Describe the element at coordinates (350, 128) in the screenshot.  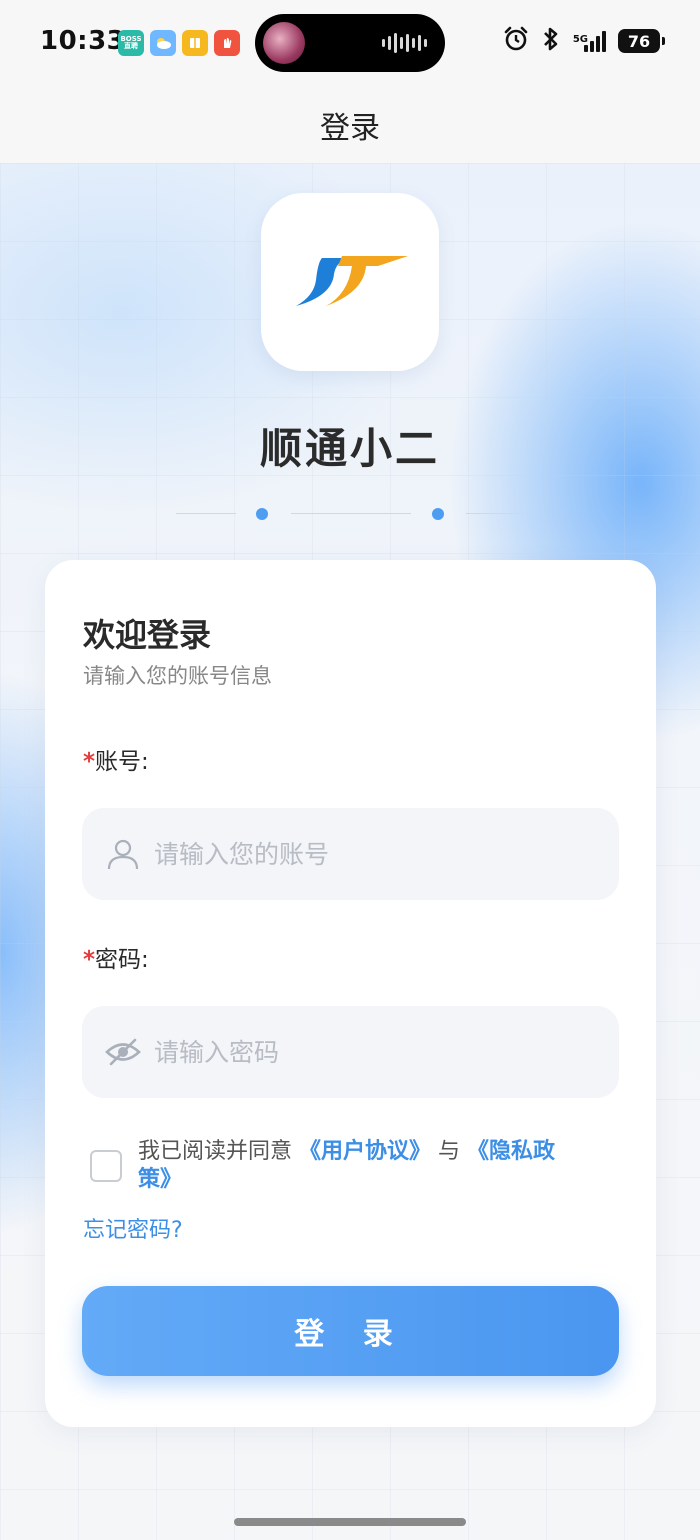
I see `page-title: 登录` at that location.